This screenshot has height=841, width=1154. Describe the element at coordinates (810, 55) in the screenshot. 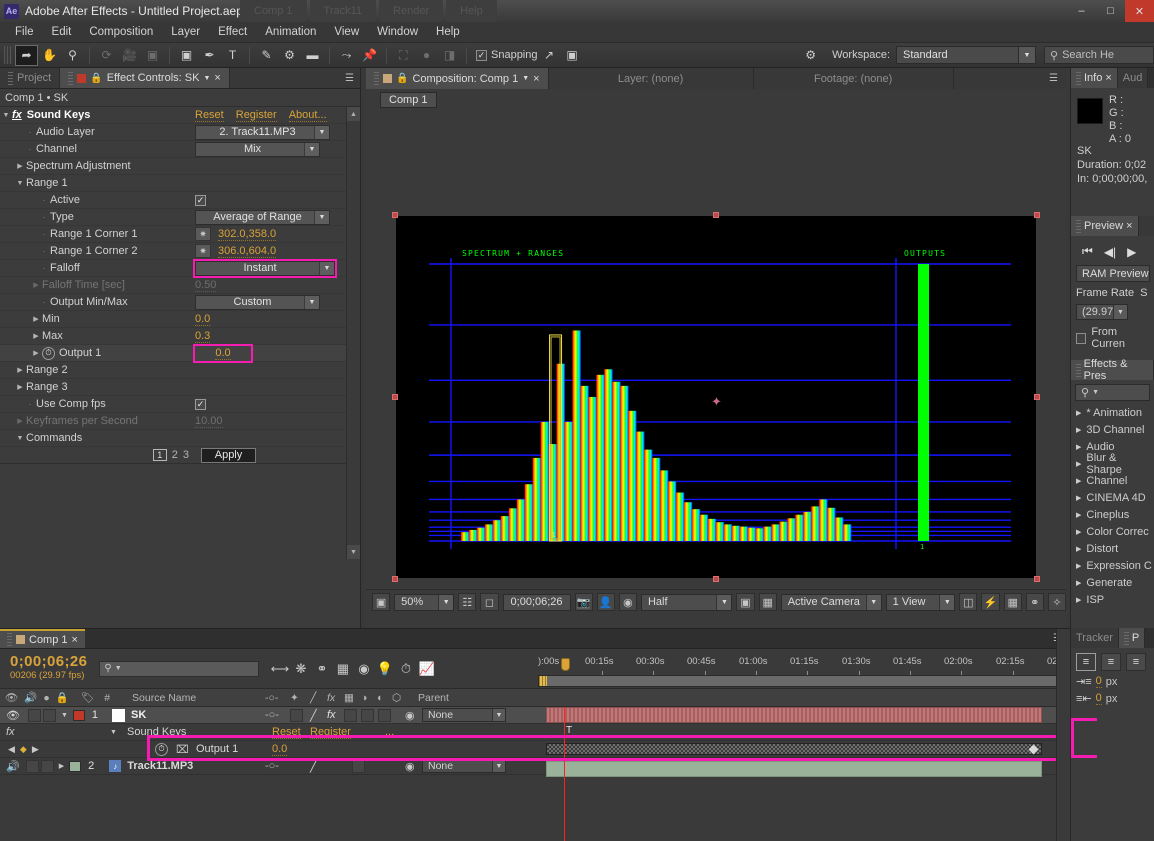

I see `workspace-gear-icon: ⚙` at that location.